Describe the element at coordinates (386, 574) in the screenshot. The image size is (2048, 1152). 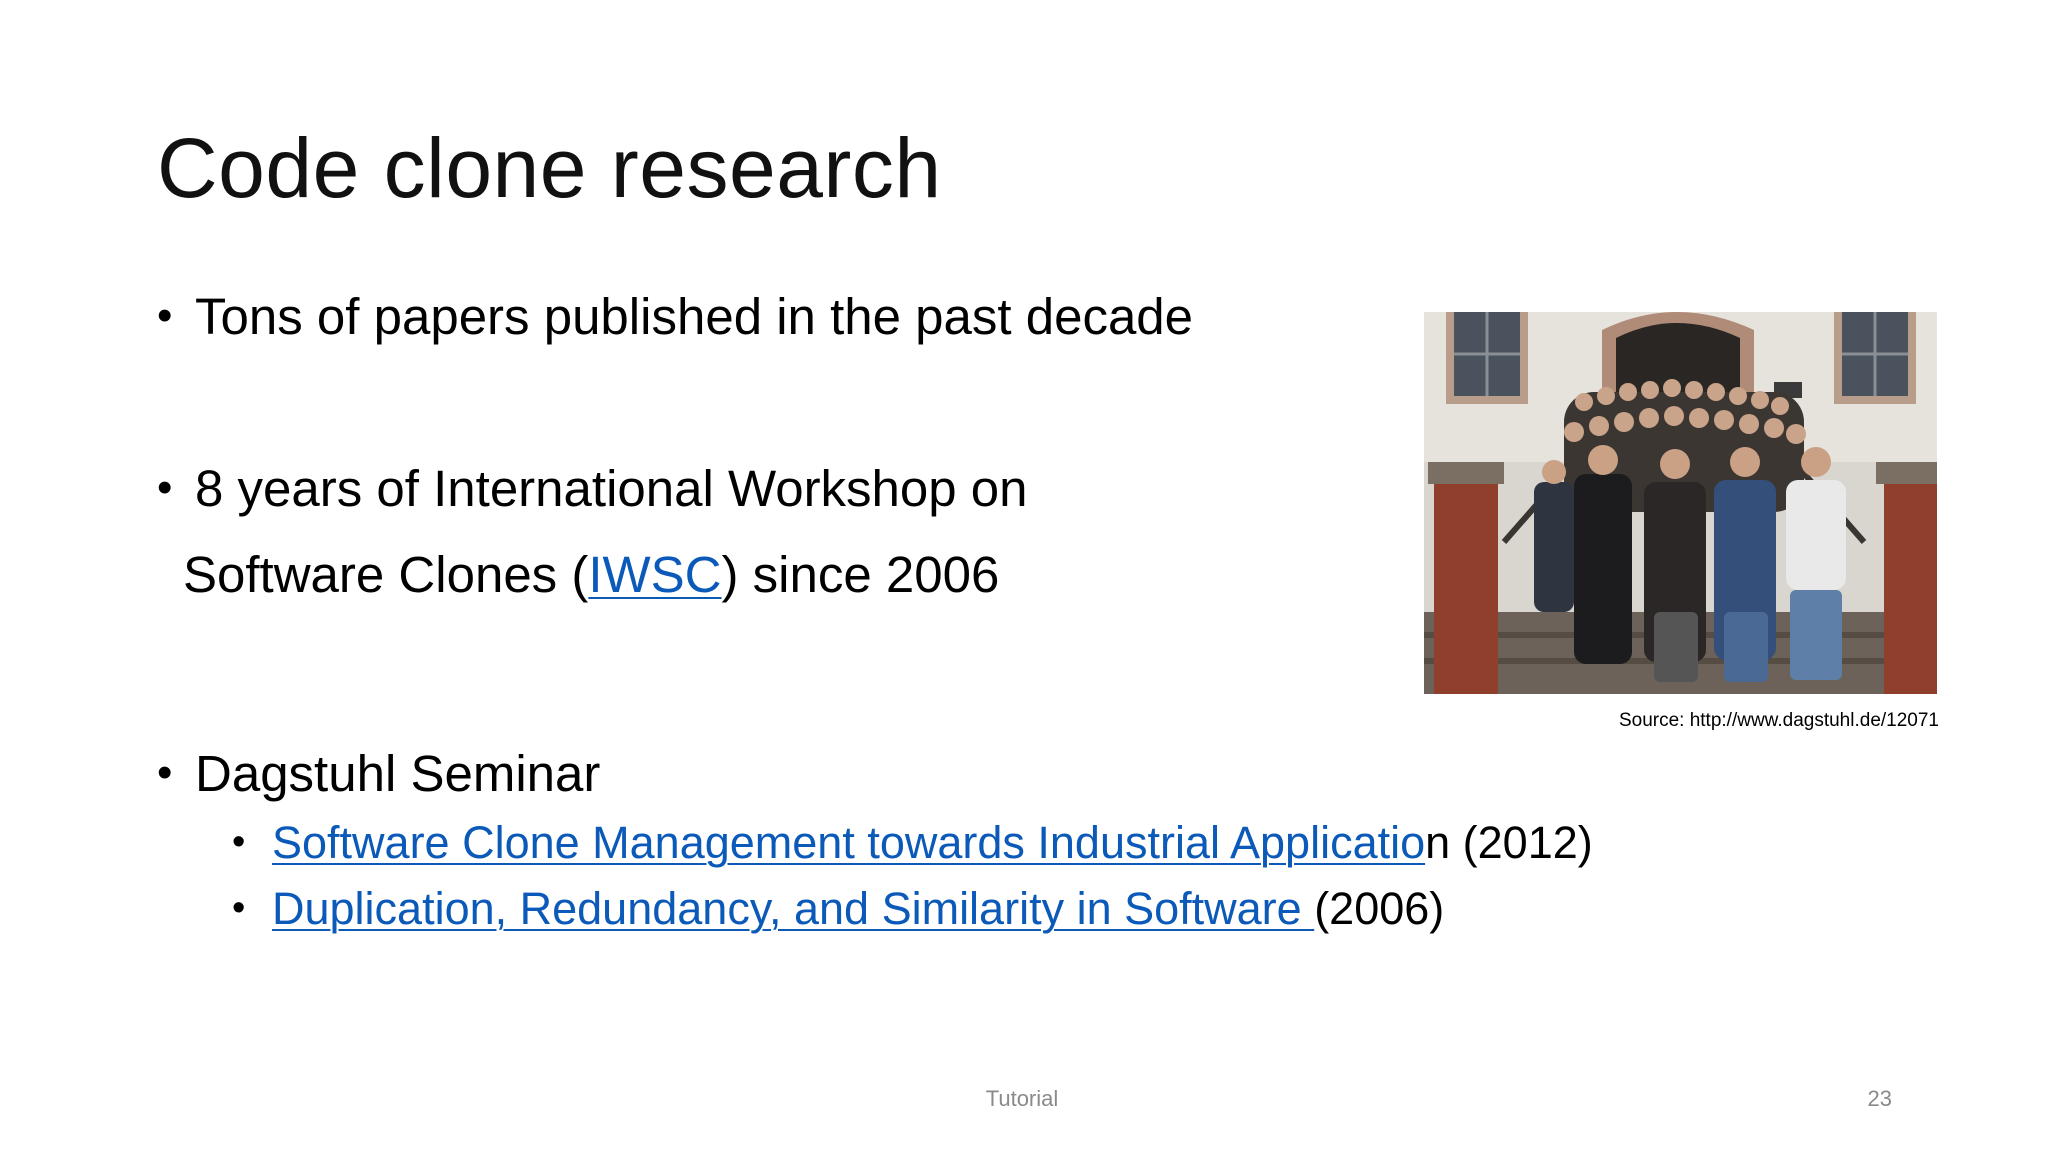
I see `iwsc-prefix-text: Software Clones (` at that location.